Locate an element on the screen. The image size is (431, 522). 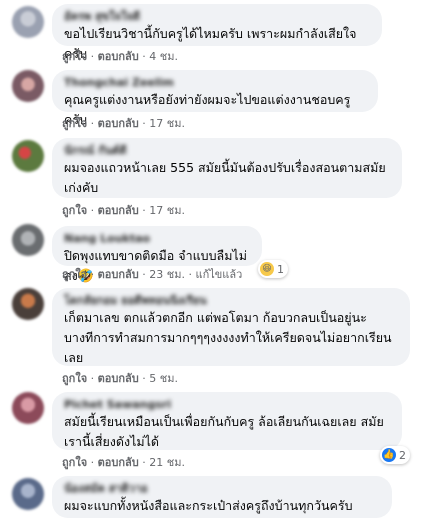
haha-reaction-icon: 😆 is located at coordinates (267, 269).